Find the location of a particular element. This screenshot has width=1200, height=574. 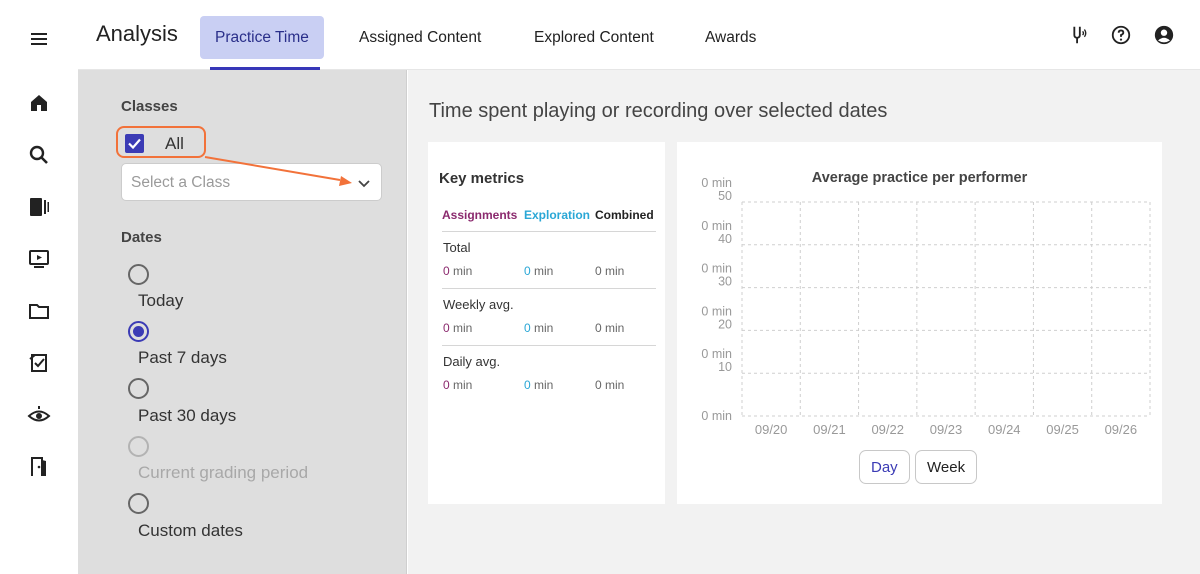

exit-door-icon is located at coordinates (39, 467).